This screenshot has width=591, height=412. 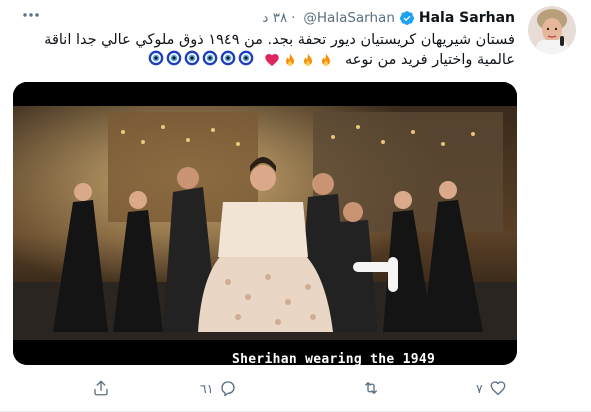 I want to click on share-button, so click(x=101, y=388).